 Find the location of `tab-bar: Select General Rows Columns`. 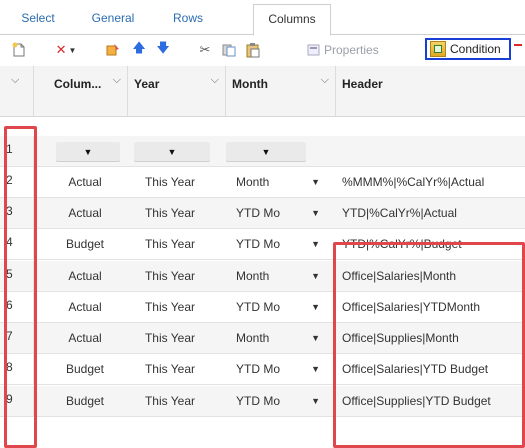

tab-bar: Select General Rows Columns is located at coordinates (262, 18).